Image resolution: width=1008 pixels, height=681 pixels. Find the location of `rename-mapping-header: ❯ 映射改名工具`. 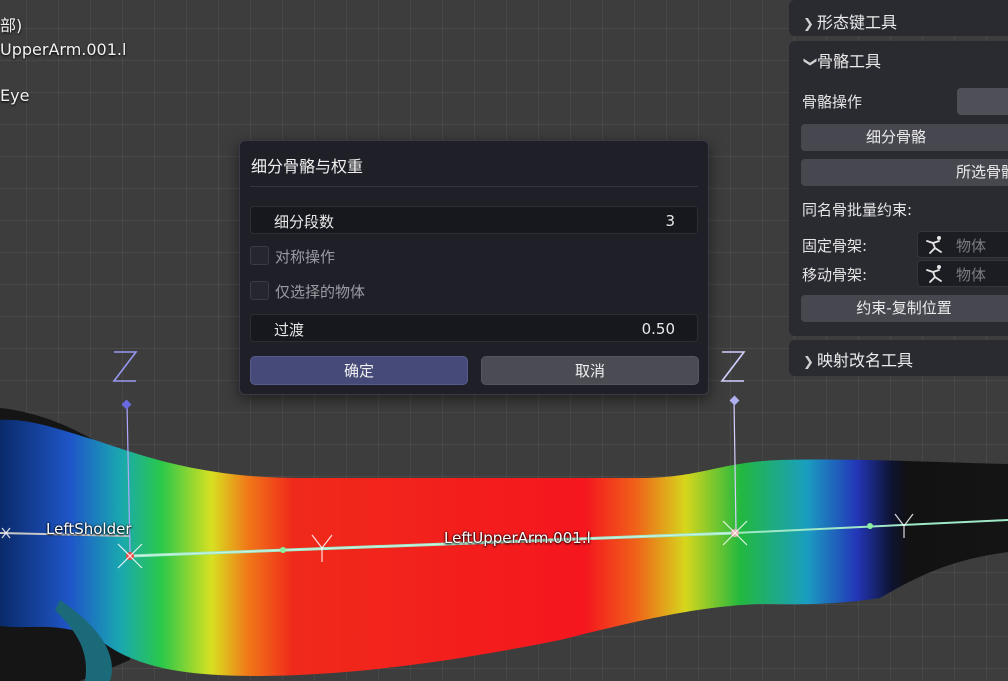

rename-mapping-header: ❯ 映射改名工具 is located at coordinates (858, 359).